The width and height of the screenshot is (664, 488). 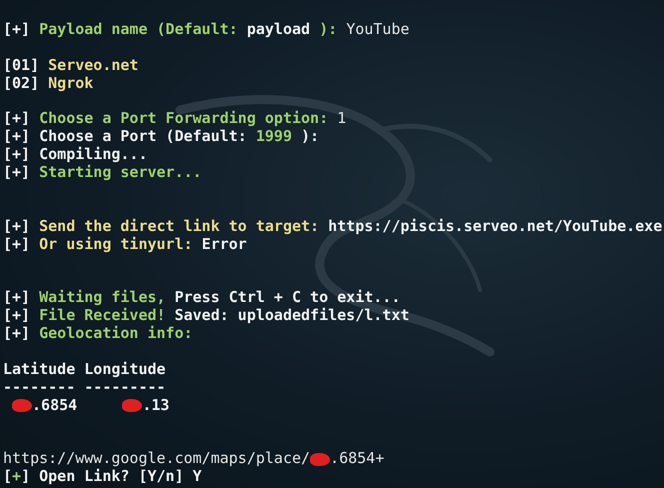 What do you see at coordinates (357, 459) in the screenshot?
I see `terminal-text: .6854+` at bounding box center [357, 459].